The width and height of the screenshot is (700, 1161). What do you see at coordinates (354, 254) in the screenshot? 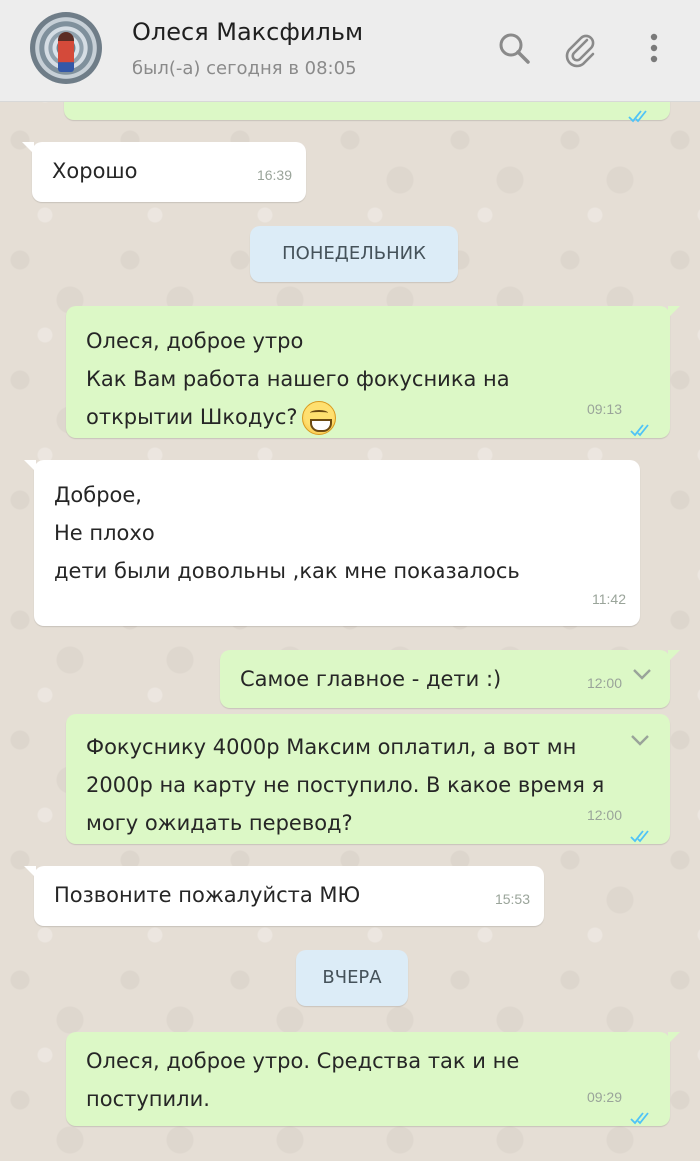
I see `date-separator: ПОНЕДЕЛЬНИК` at bounding box center [354, 254].